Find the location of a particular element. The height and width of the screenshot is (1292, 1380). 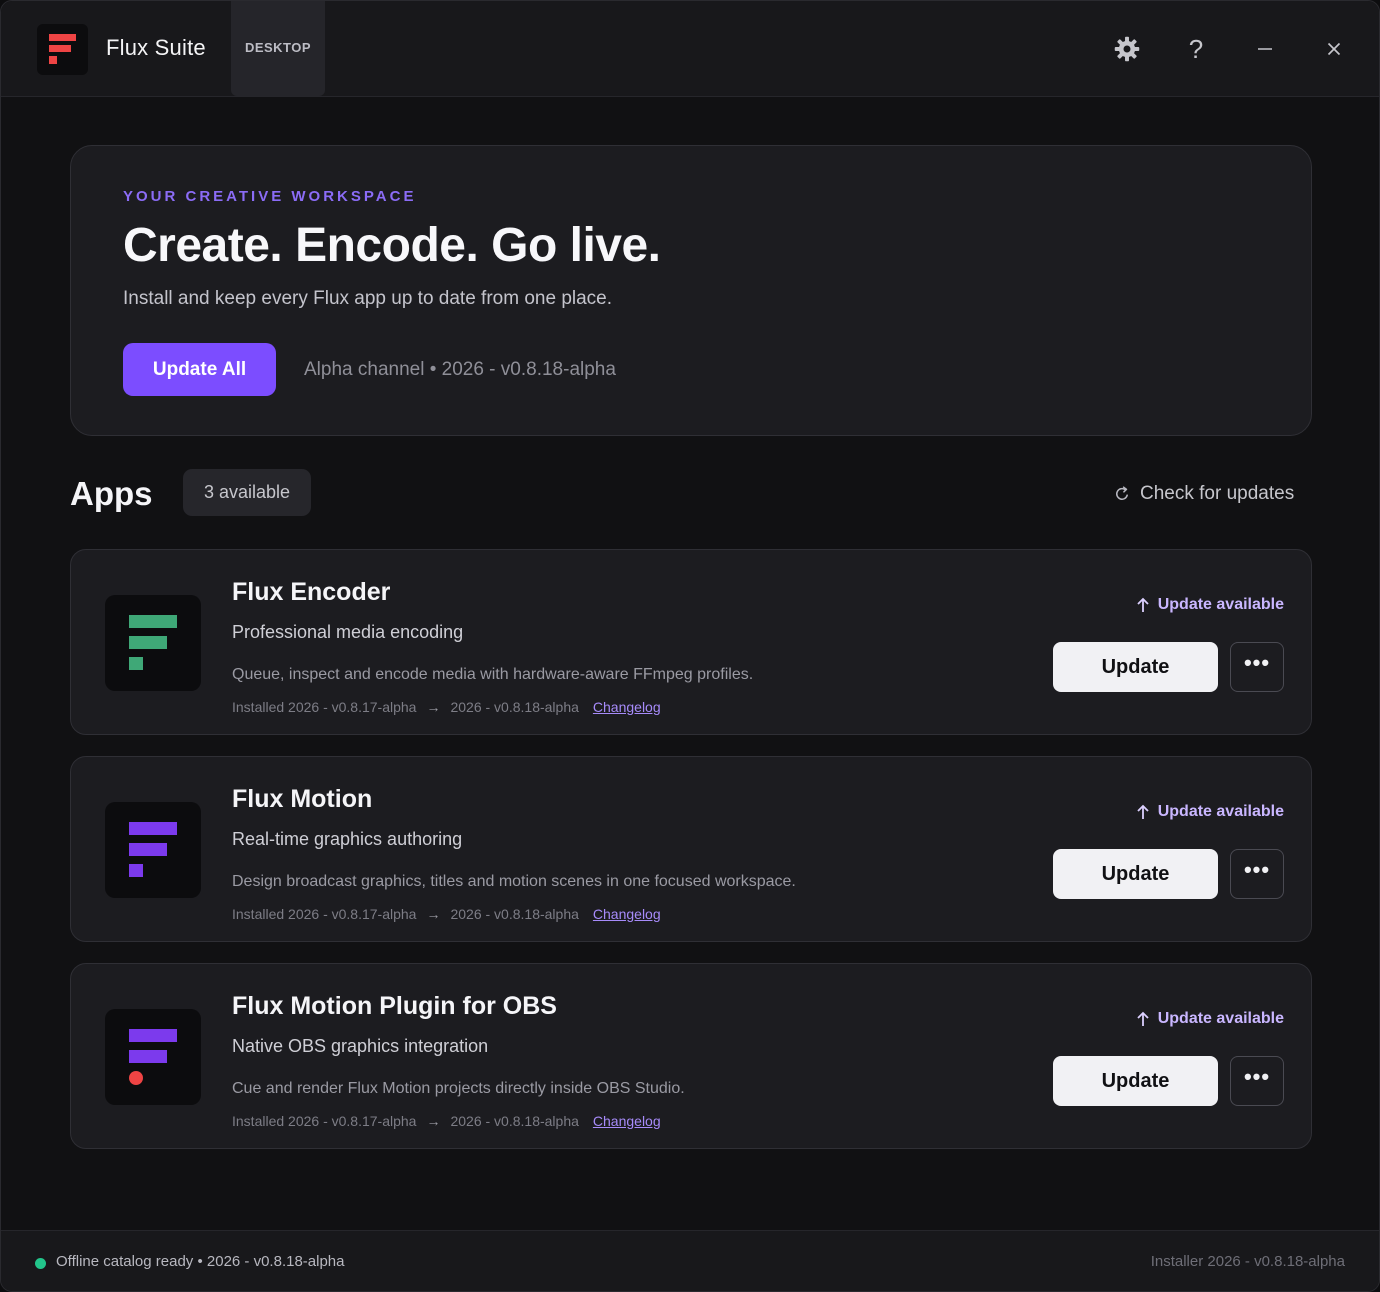

minimize-icon is located at coordinates (1265, 49).